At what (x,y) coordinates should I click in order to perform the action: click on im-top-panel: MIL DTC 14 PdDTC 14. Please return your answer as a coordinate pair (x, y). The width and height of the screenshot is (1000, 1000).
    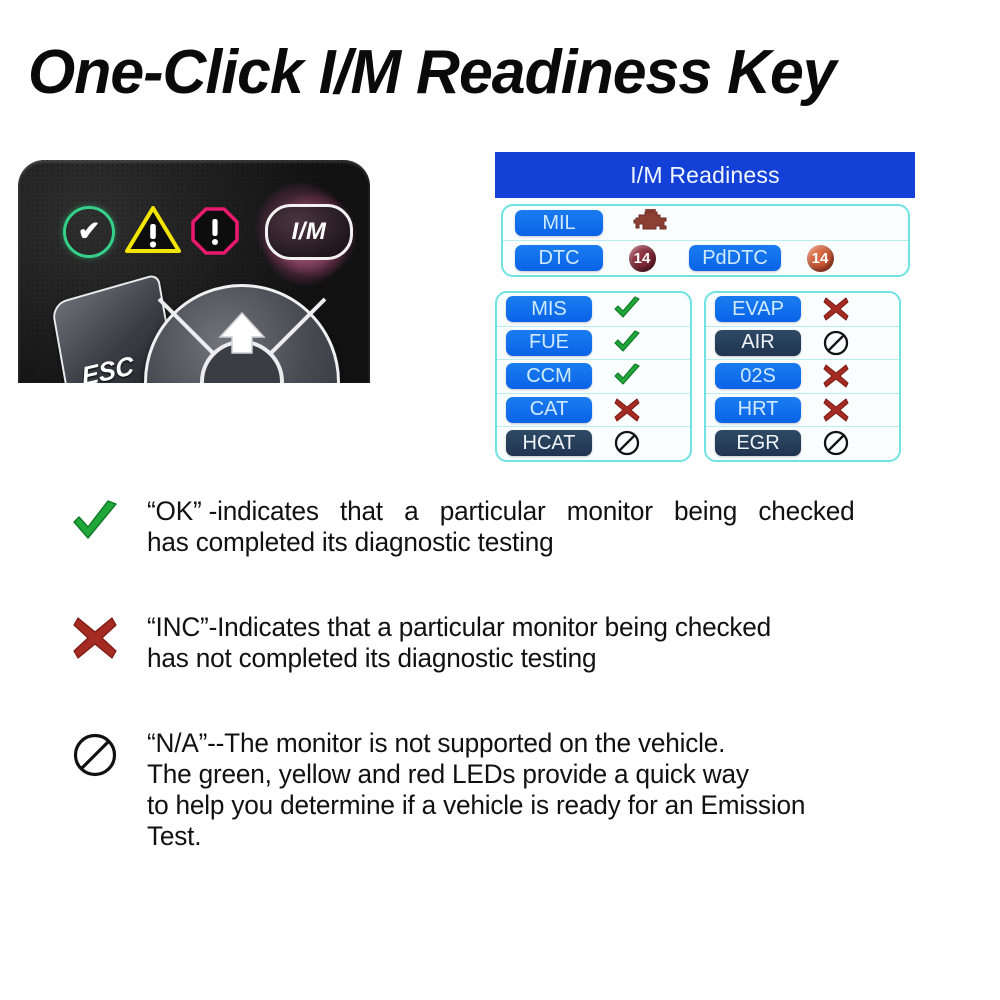
    Looking at the image, I should click on (705, 240).